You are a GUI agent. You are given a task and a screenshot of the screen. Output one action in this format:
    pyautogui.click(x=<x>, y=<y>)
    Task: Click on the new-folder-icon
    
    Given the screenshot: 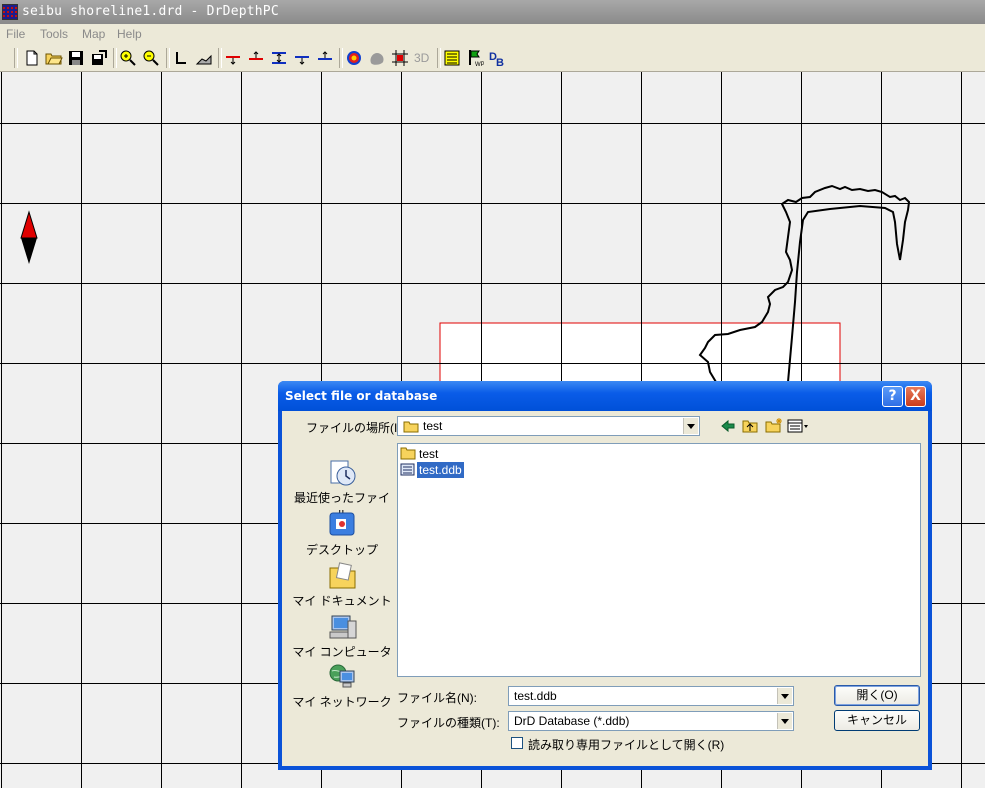 What is the action you would take?
    pyautogui.click(x=774, y=425)
    